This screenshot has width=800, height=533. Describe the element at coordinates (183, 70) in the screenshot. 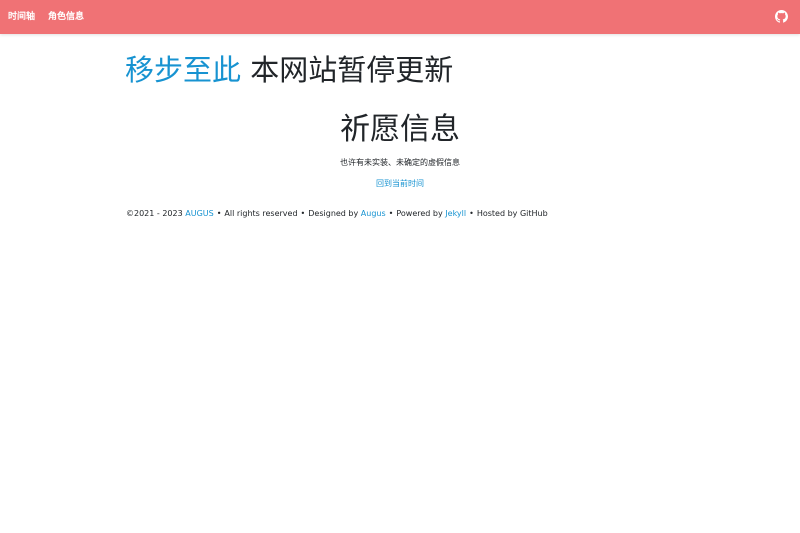

I see `moved-here-link: 移步至此` at that location.